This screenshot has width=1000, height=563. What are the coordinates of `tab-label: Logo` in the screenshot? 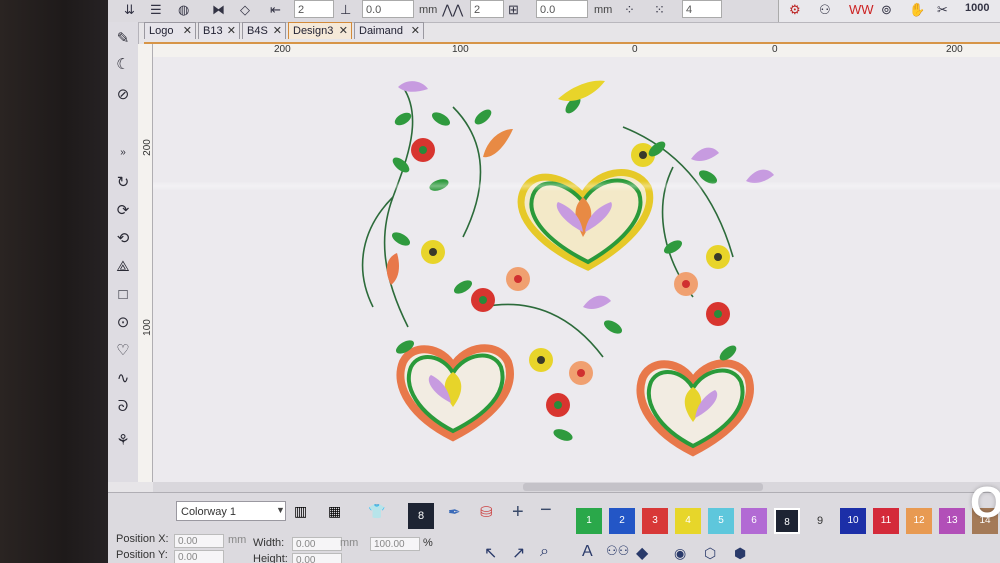 It's located at (161, 31).